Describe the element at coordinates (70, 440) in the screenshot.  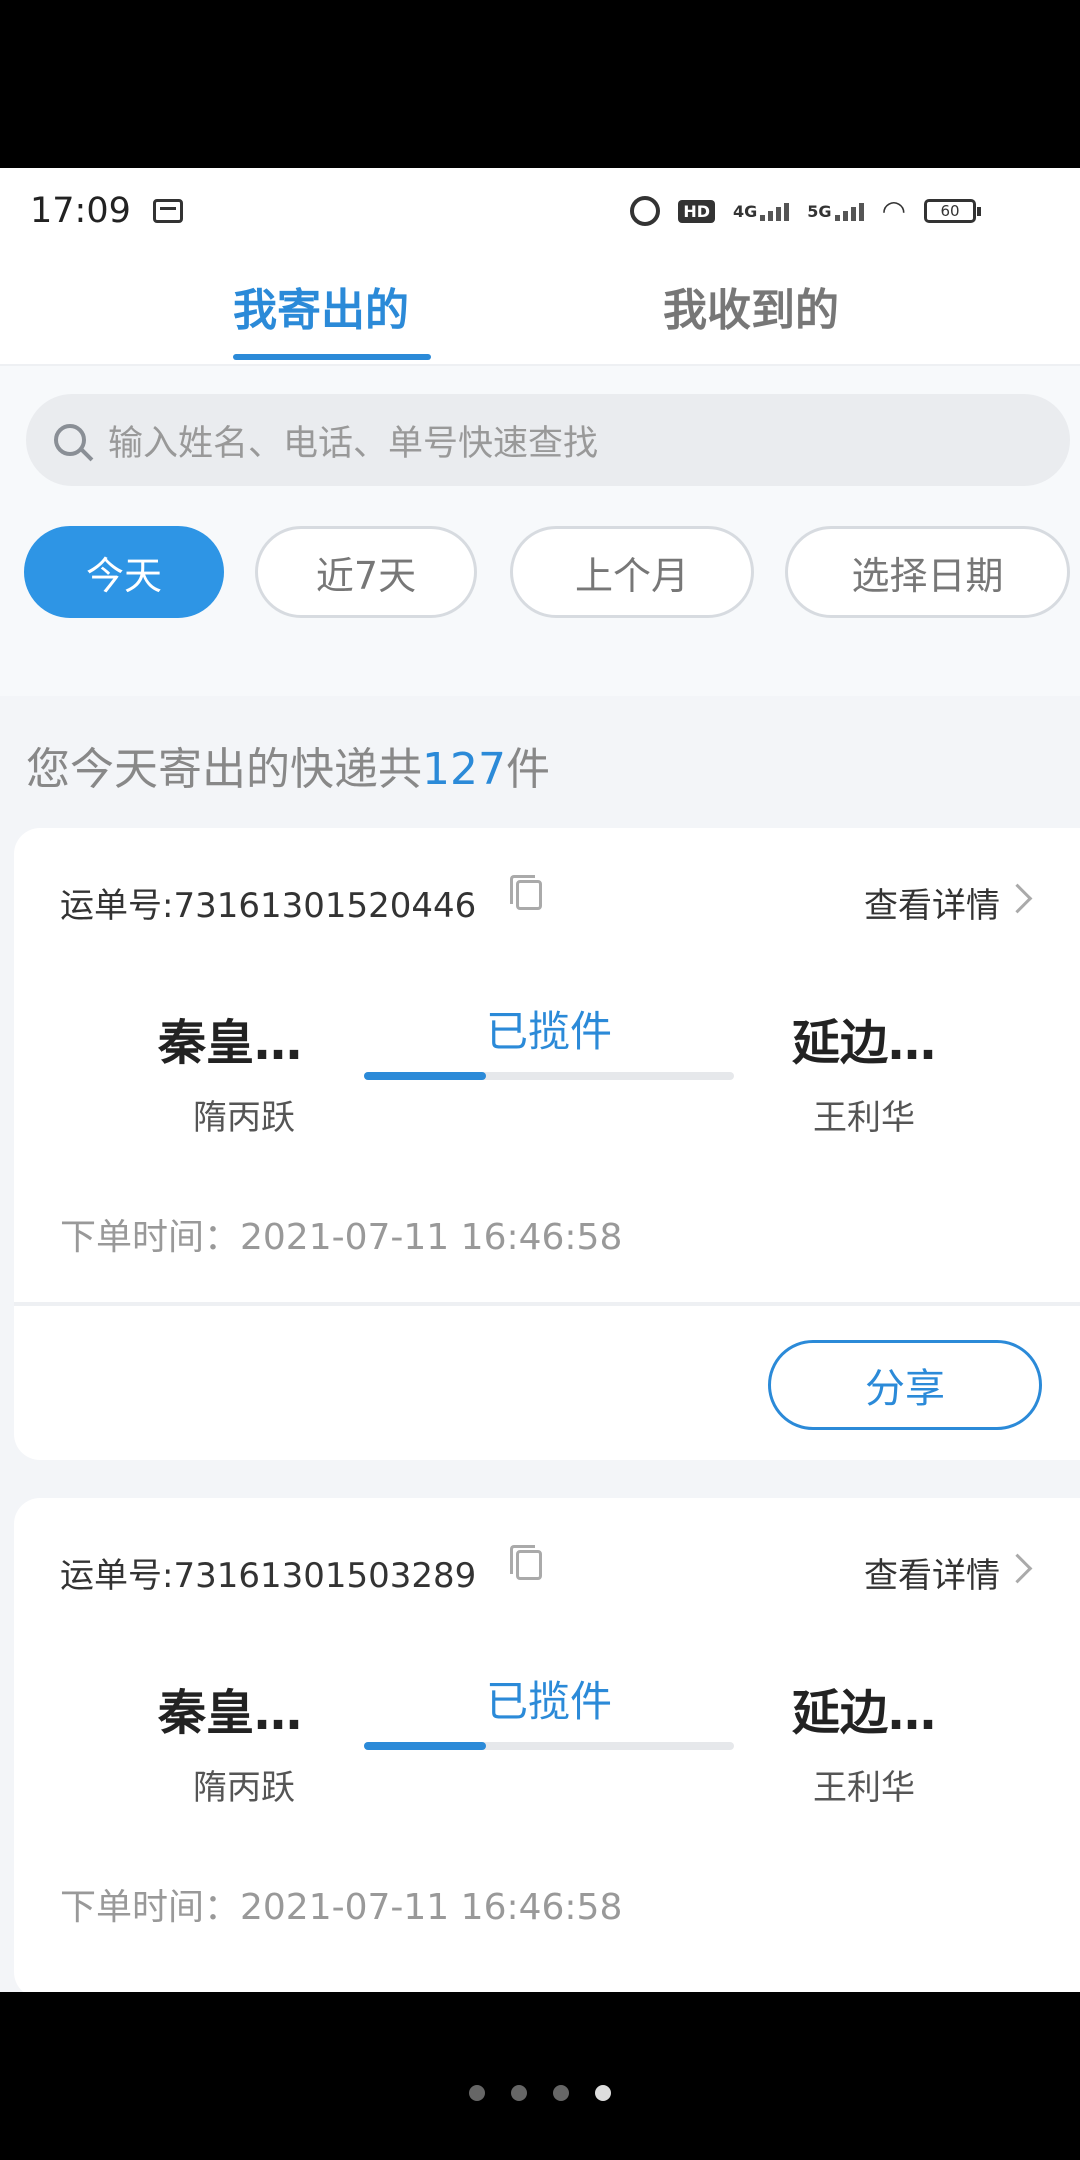
I see `search-icon` at that location.